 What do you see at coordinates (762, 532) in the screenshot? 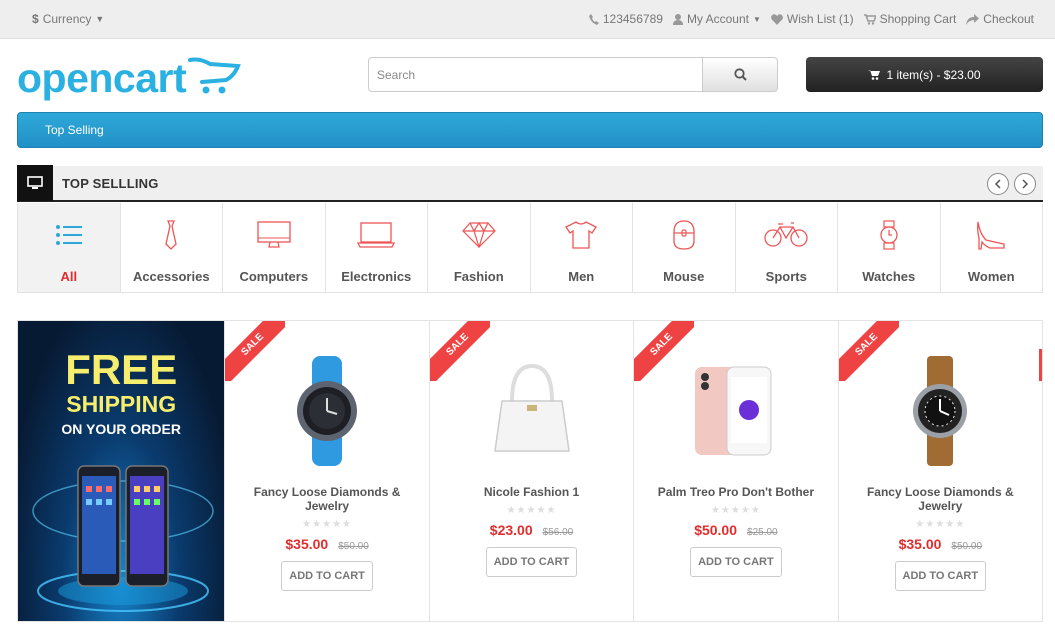
I see `product-old-price: $25.00` at bounding box center [762, 532].